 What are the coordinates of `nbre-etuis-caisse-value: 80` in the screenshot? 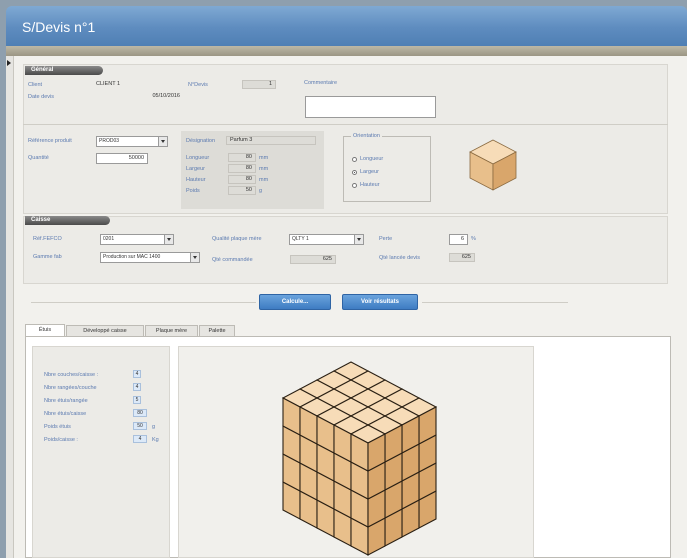 It's located at (140, 413).